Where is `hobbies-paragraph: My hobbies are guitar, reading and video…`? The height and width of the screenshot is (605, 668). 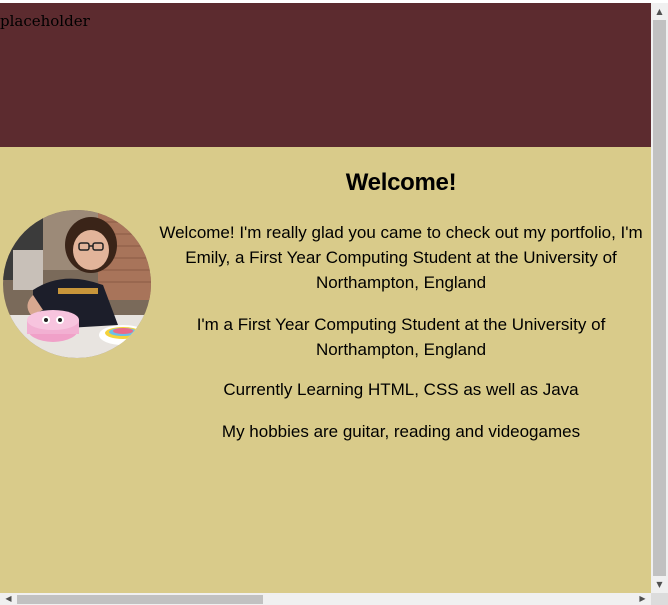
hobbies-paragraph: My hobbies are guitar, reading and video… is located at coordinates (401, 431).